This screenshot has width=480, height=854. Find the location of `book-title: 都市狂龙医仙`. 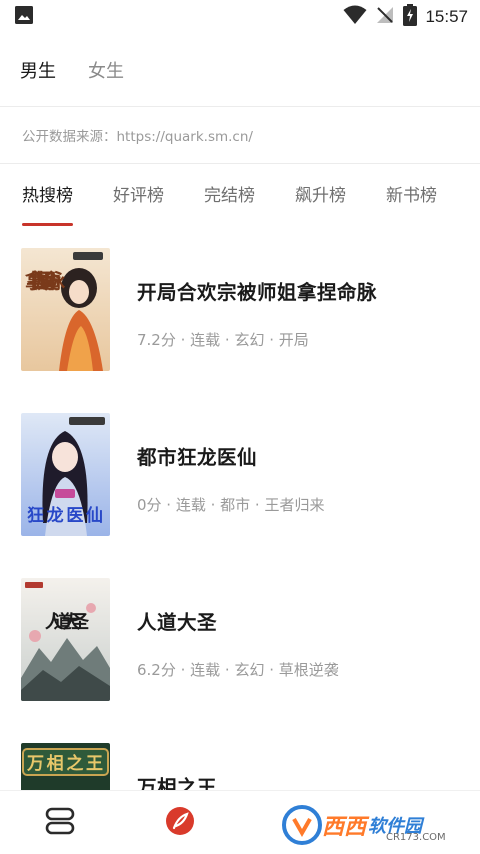

book-title: 都市狂龙医仙 is located at coordinates (197, 457).